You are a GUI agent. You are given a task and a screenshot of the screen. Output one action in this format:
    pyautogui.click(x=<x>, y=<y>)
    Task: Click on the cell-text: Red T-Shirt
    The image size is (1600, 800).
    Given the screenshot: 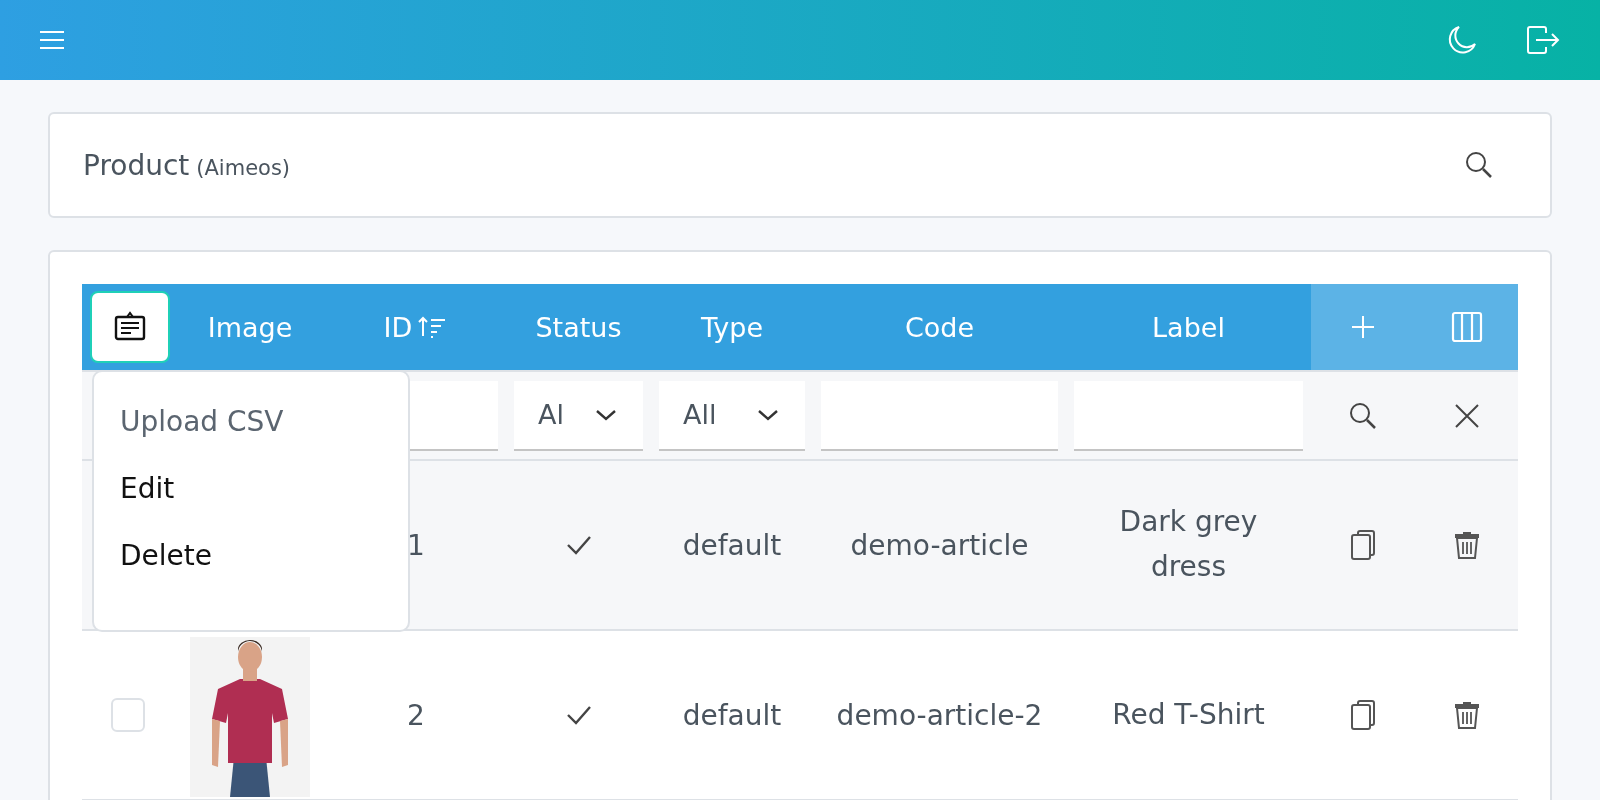 What is the action you would take?
    pyautogui.click(x=1188, y=714)
    